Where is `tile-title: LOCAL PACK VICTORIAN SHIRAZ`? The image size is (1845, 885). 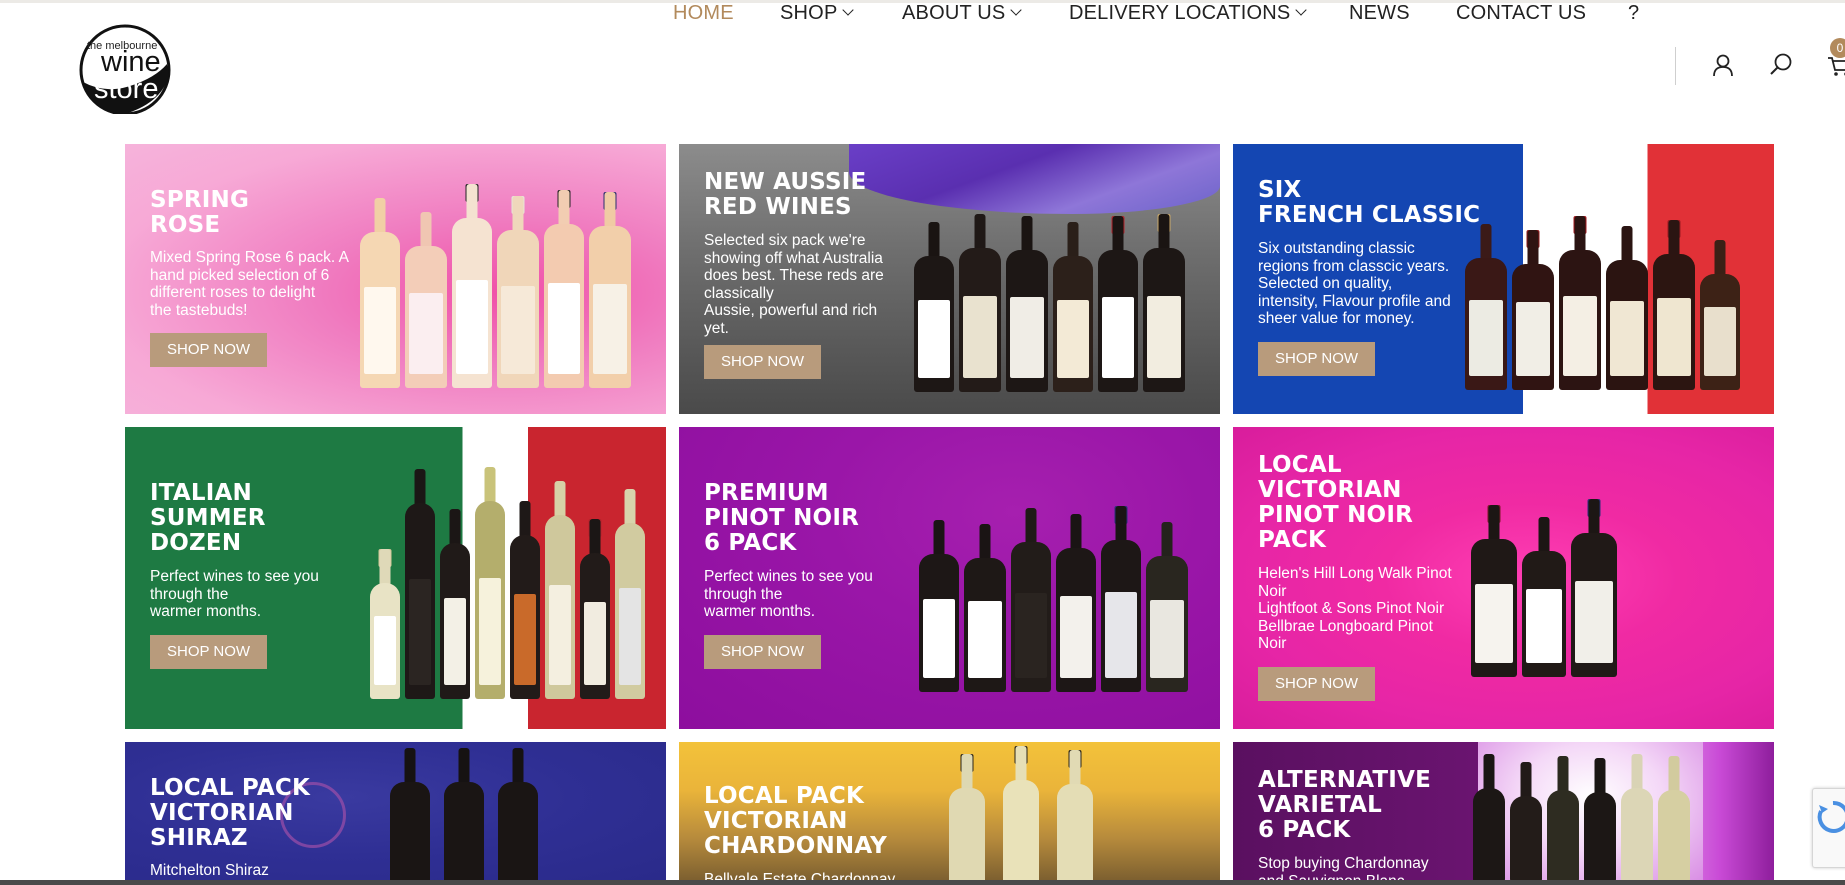
tile-title: LOCAL PACK VICTORIAN SHIRAZ is located at coordinates (230, 813).